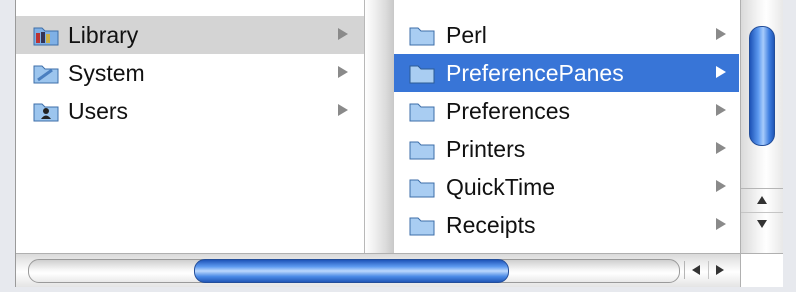 This screenshot has height=292, width=796. Describe the element at coordinates (566, 225) in the screenshot. I see `list-item-receipts: Receipts` at that location.